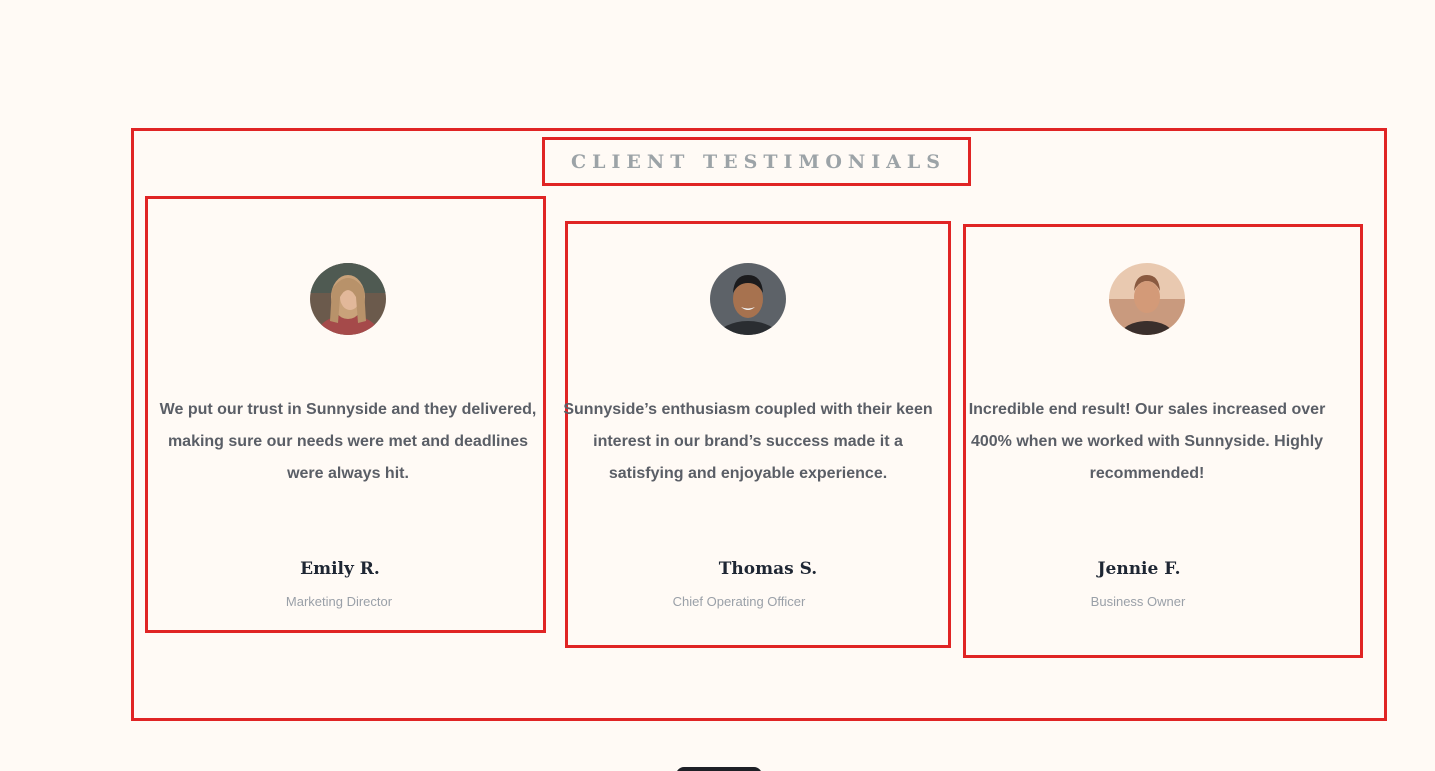 This screenshot has height=771, width=1435. Describe the element at coordinates (739, 601) in the screenshot. I see `testimonial-role: Chief Operating Officer` at that location.